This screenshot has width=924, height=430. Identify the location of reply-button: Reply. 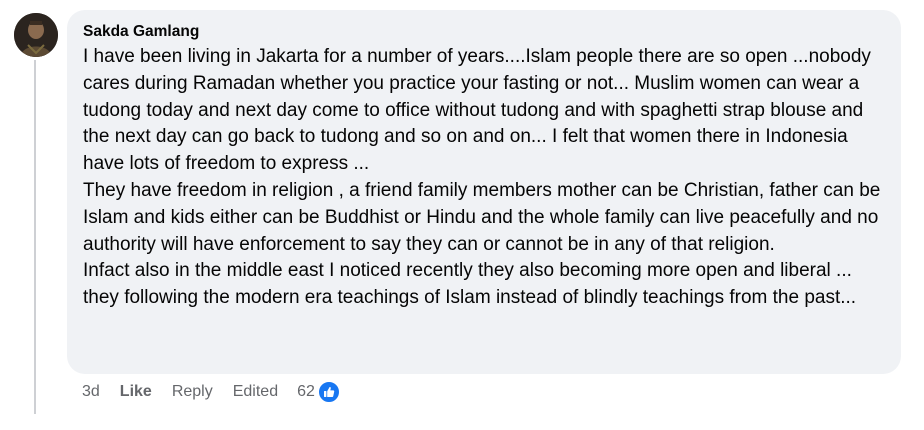
(192, 392).